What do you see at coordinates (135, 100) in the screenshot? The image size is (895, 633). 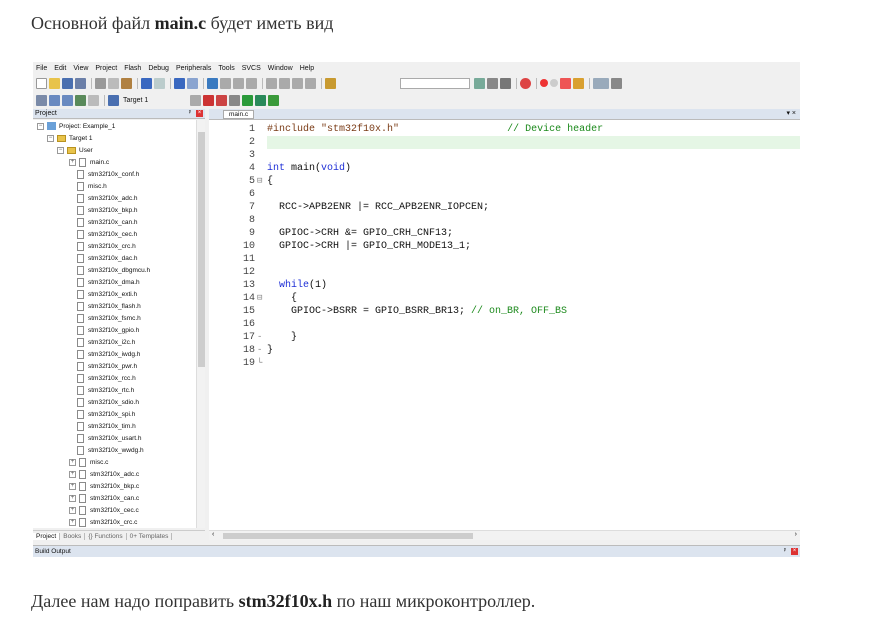 I see `target-select: Target 1` at bounding box center [135, 100].